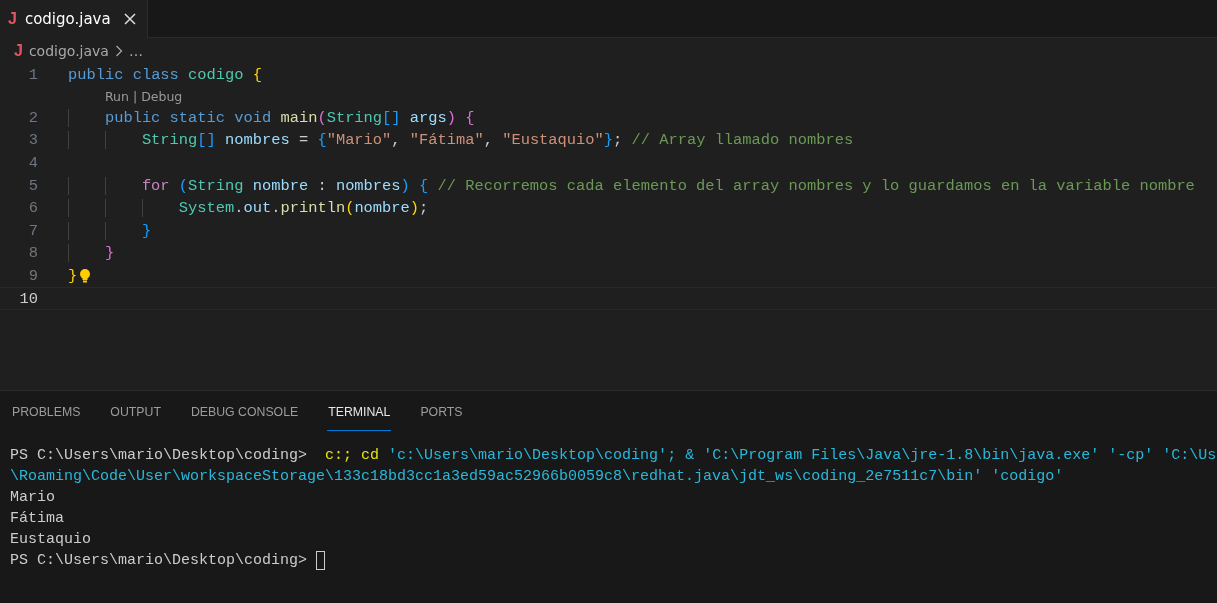 The width and height of the screenshot is (1217, 603). I want to click on tab-label: codigo.java, so click(67, 19).